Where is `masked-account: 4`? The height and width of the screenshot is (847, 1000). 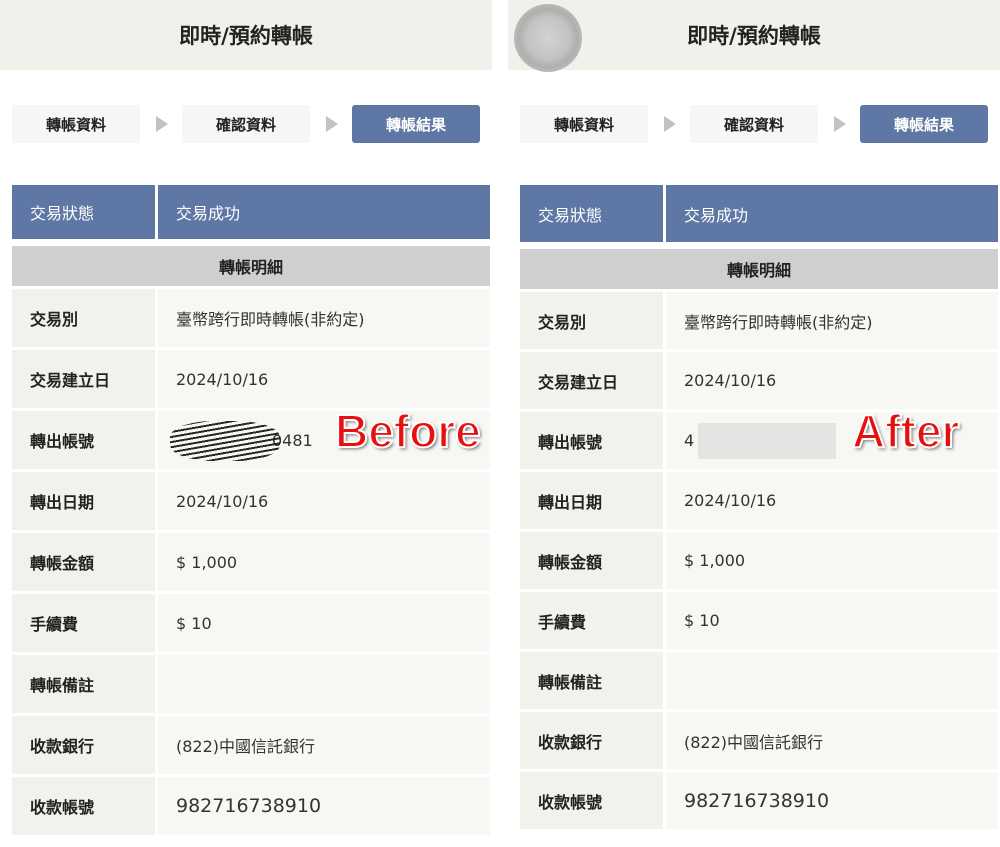 masked-account: 4 is located at coordinates (689, 440).